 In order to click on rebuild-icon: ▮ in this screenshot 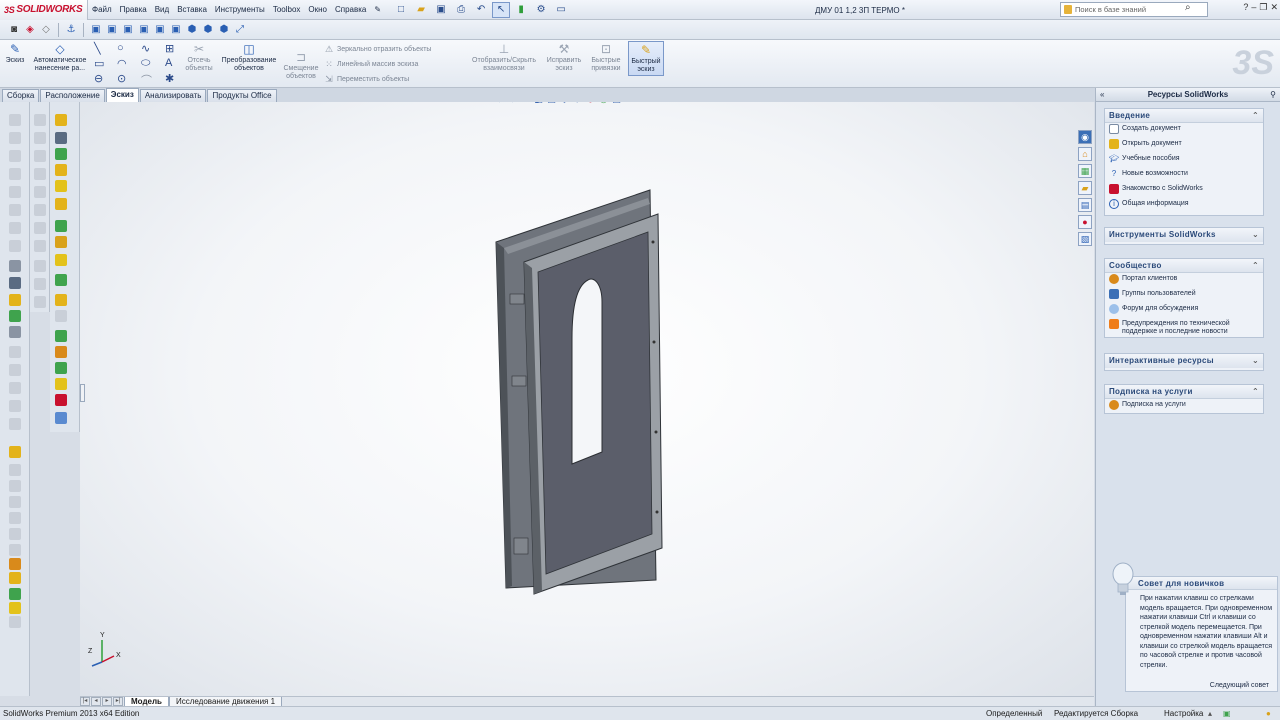, I will do `click(521, 10)`.